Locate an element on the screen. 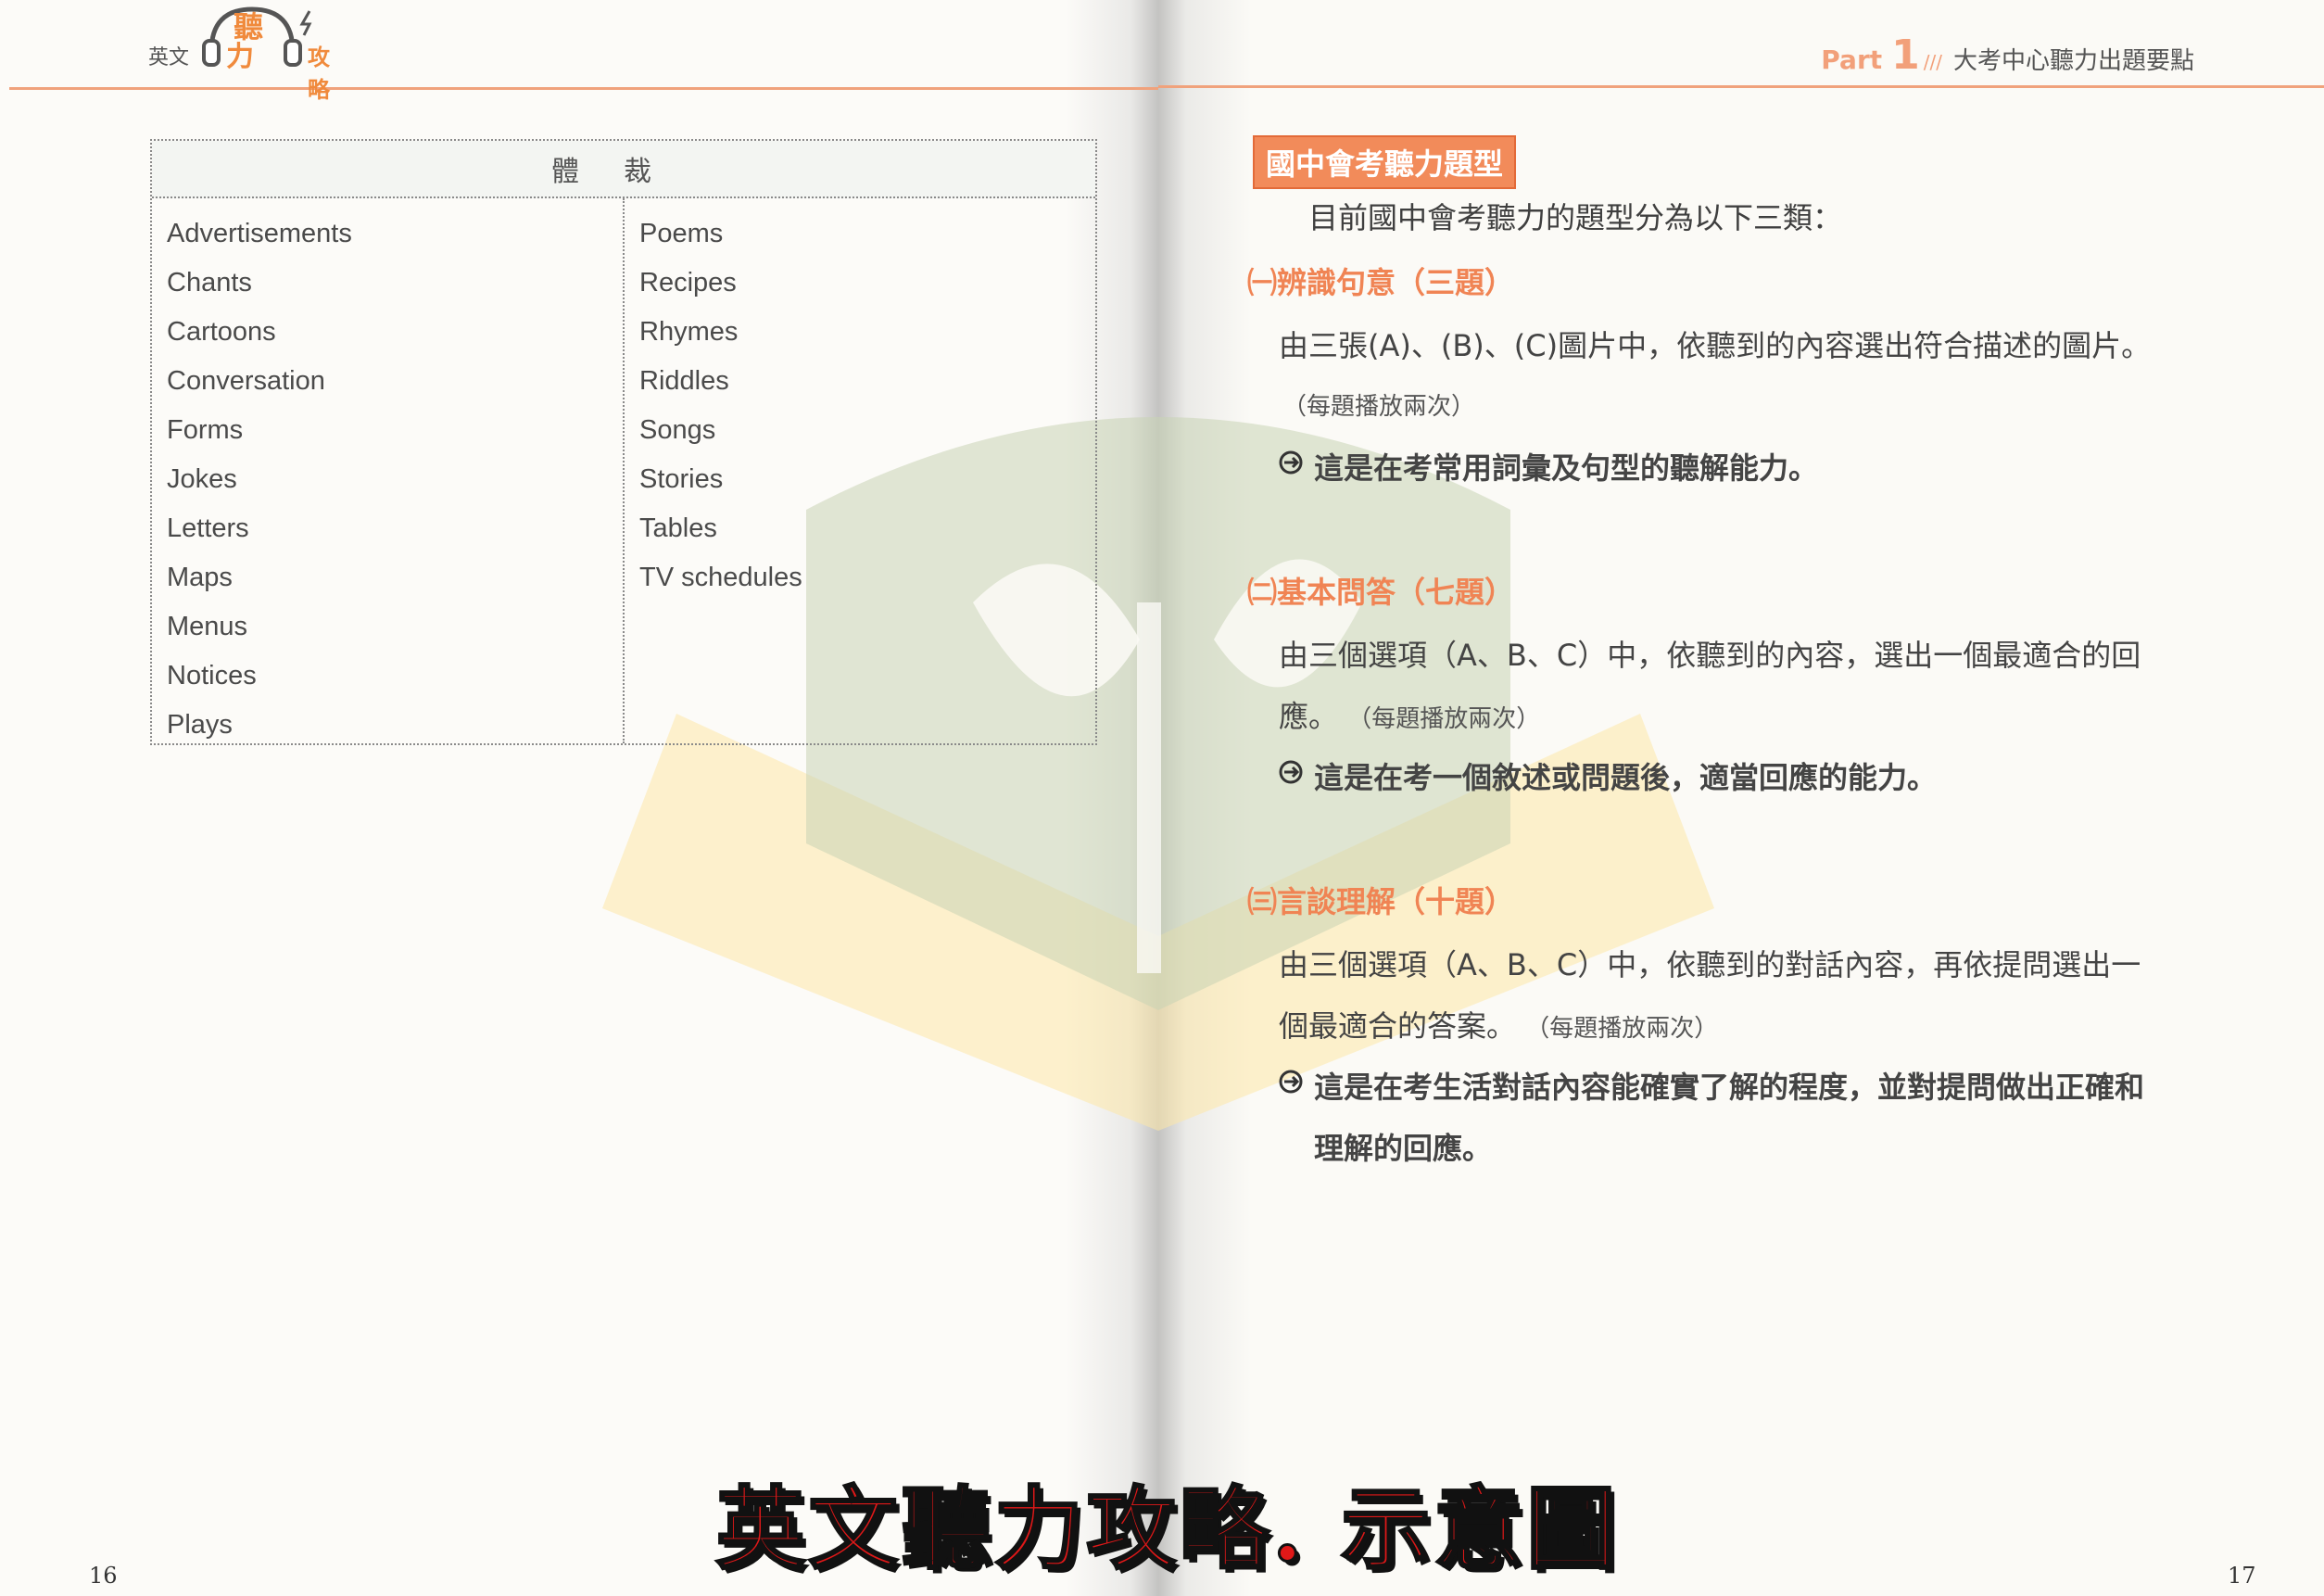 The width and height of the screenshot is (2324, 1596). section-1-line-1: 由三張(A)、(B)、(C)圖片中，依聽到的內容選出符合描述的圖片。 is located at coordinates (1715, 346).